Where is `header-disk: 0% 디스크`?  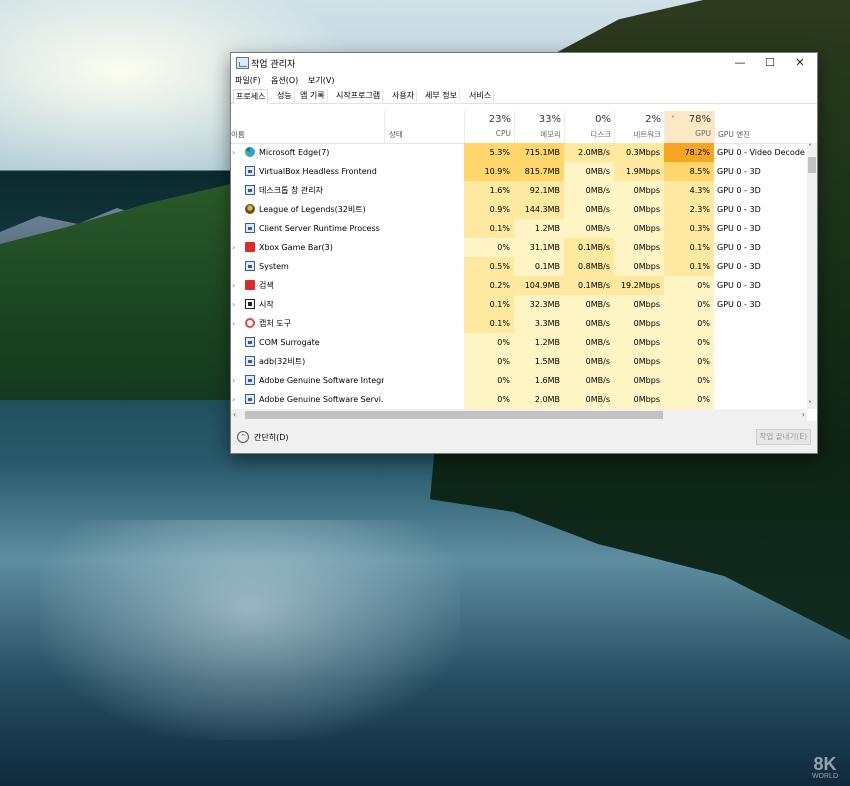
header-disk: 0% 디스크 is located at coordinates (589, 127).